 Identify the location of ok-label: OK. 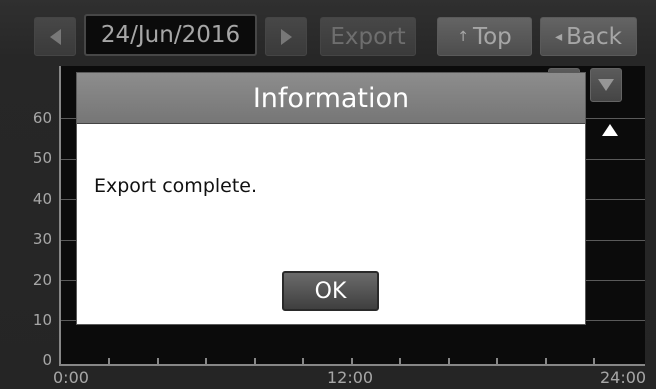
(330, 291).